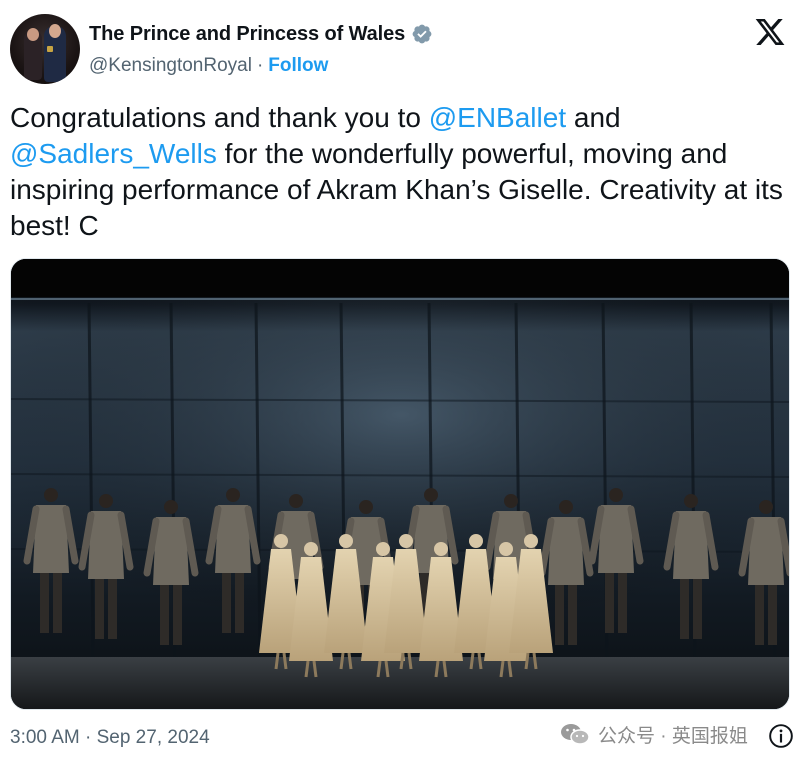  What do you see at coordinates (113, 153) in the screenshot?
I see `mention-sadlers-wells: @Sadlers_Wells` at bounding box center [113, 153].